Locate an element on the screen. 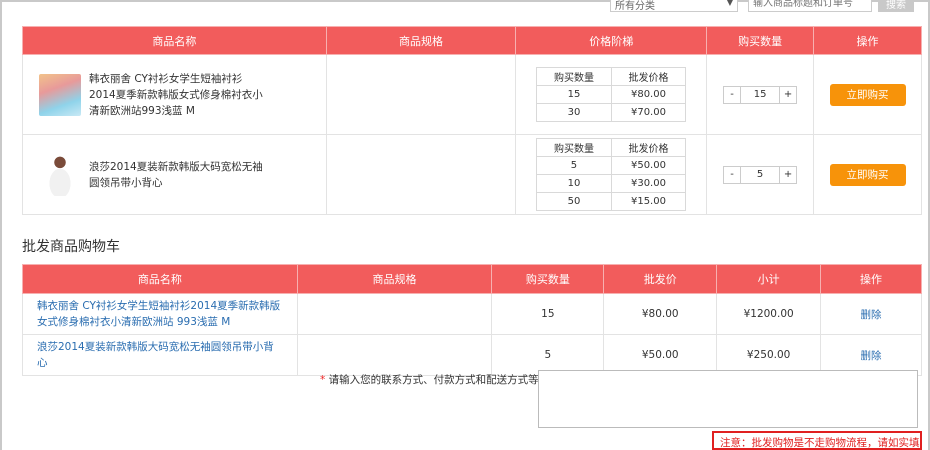 The width and height of the screenshot is (930, 450). notice-text: 注意：批发购物是不走购物流程，请如实填写信息 is located at coordinates (817, 440).